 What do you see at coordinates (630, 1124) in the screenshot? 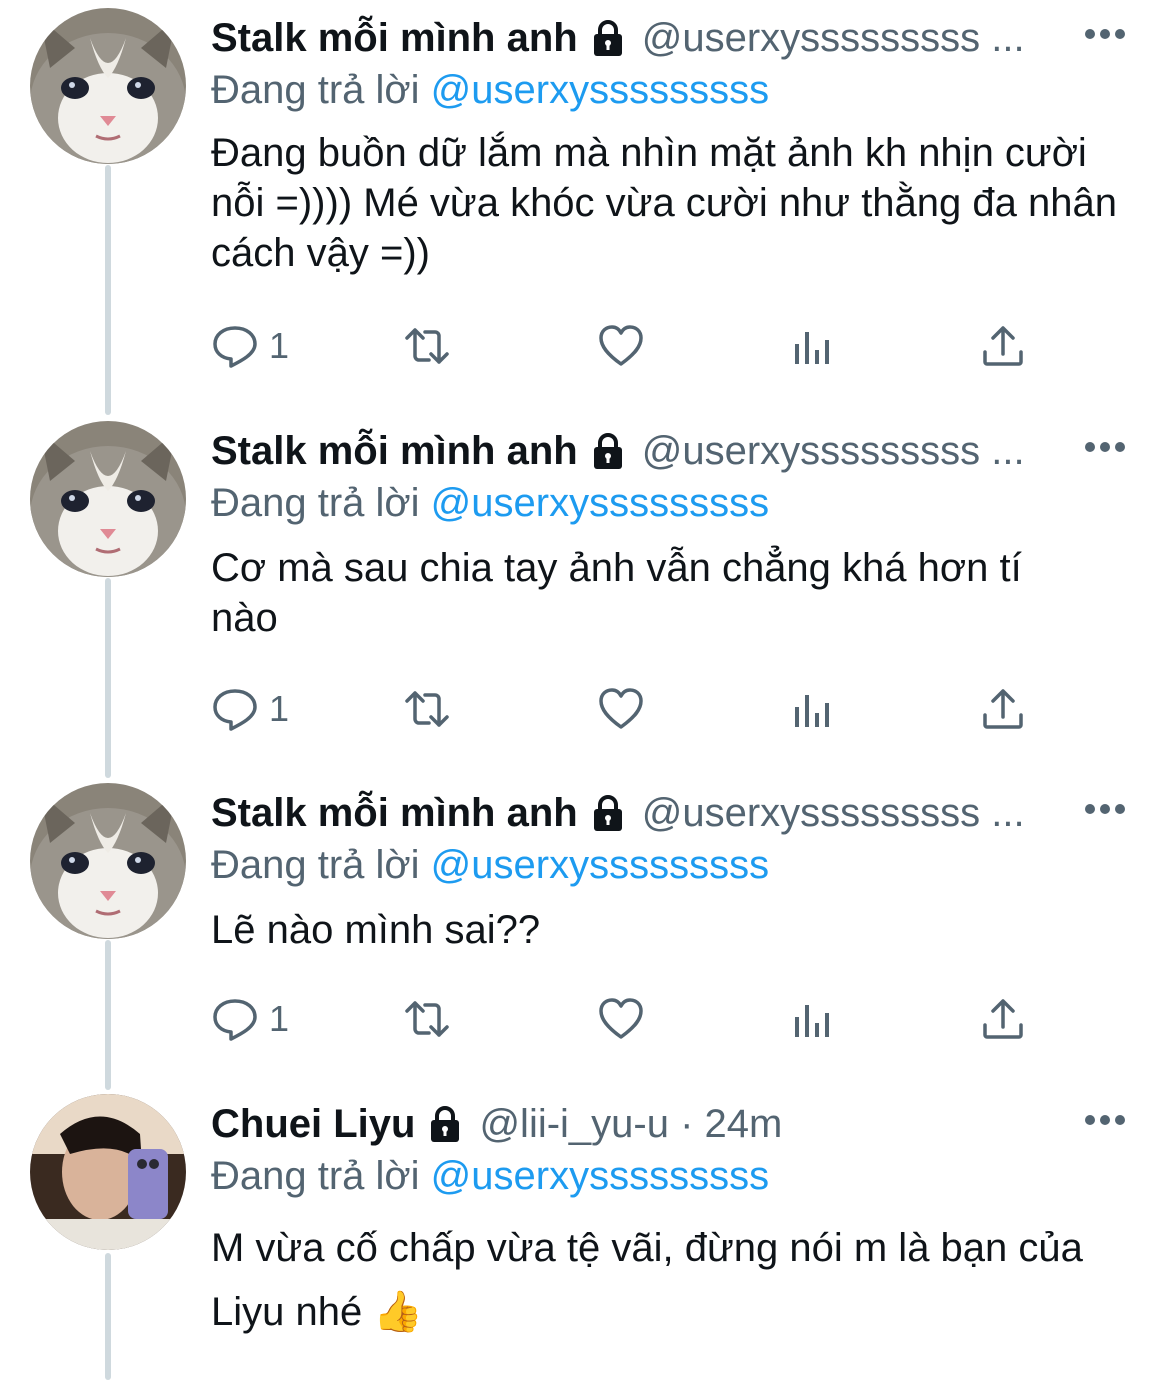
I see `user-handle: @lii-i_yu-u · 24m` at bounding box center [630, 1124].